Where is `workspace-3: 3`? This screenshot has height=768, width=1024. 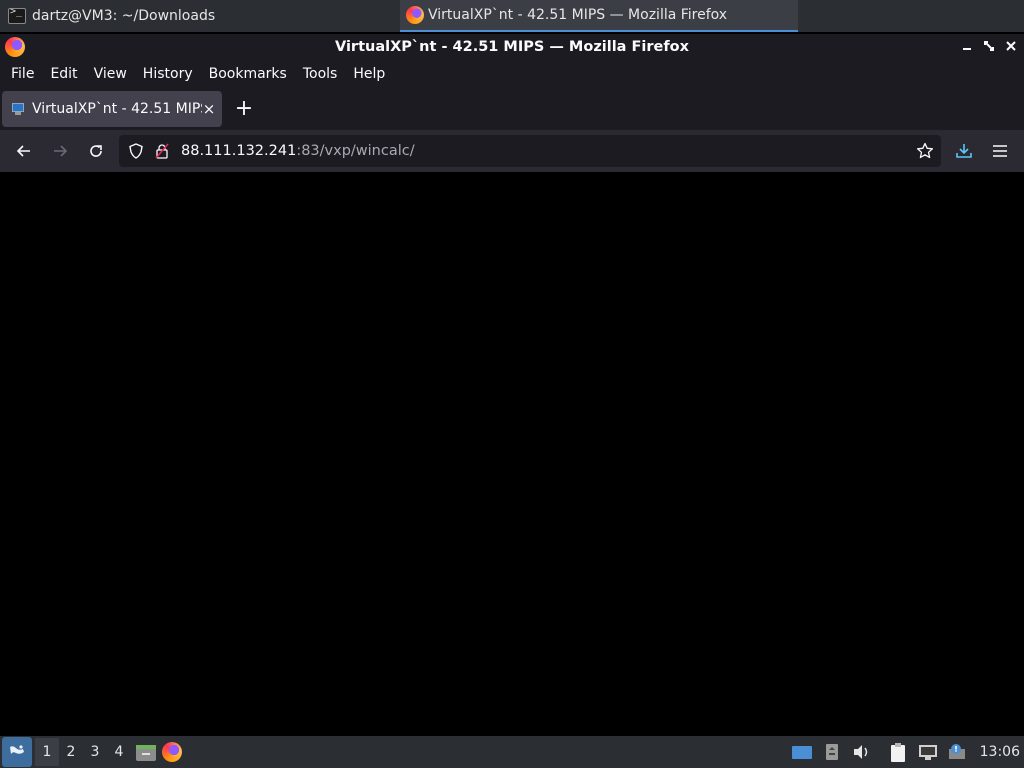
workspace-3: 3 is located at coordinates (95, 752).